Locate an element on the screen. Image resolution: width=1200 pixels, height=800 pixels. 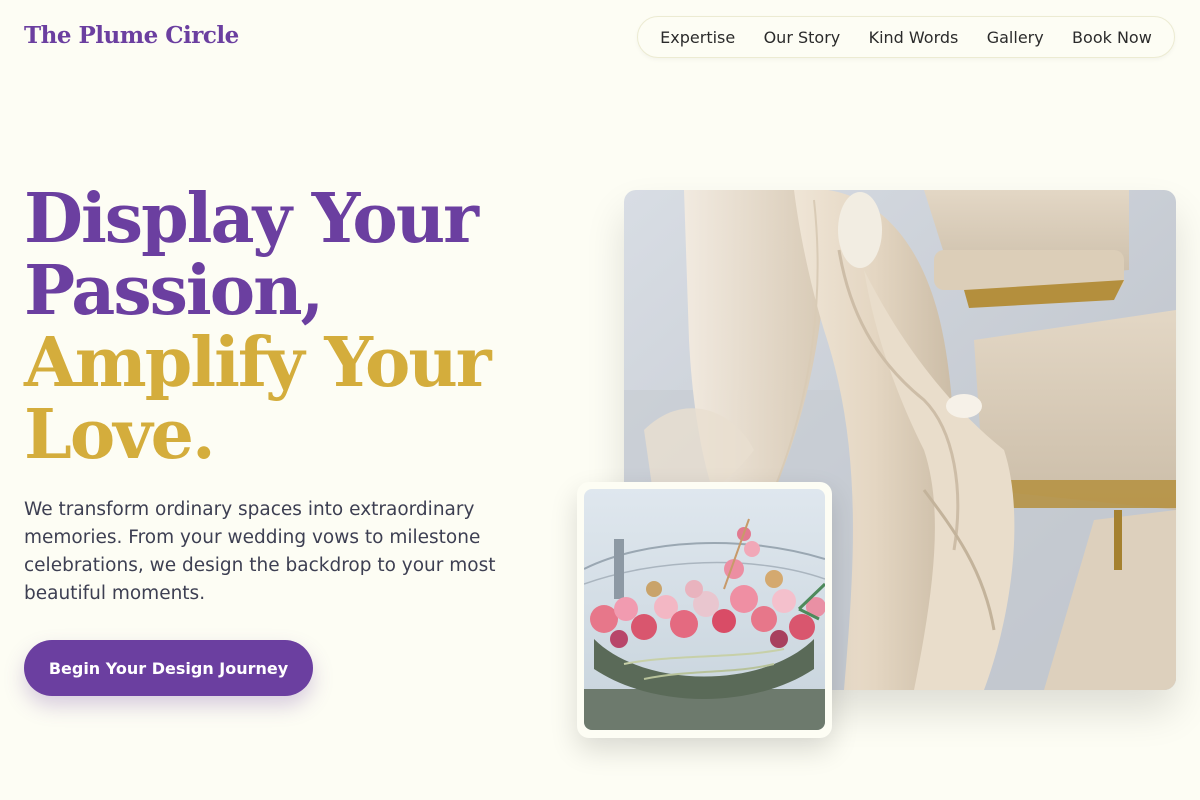
nav-item-kind-words: Kind Words is located at coordinates (914, 37).